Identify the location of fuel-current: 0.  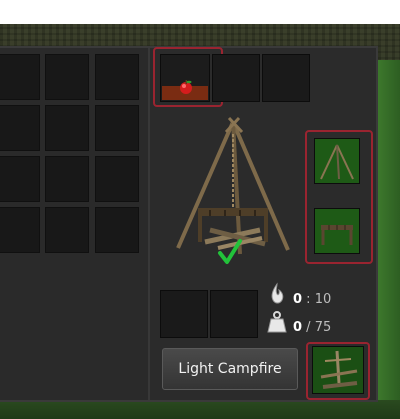
(298, 299).